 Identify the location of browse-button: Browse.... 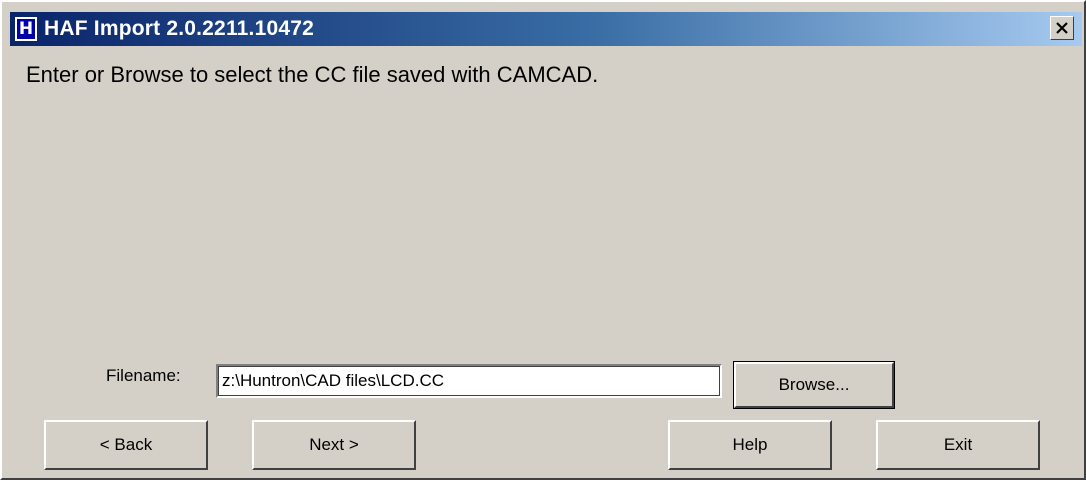
(814, 385).